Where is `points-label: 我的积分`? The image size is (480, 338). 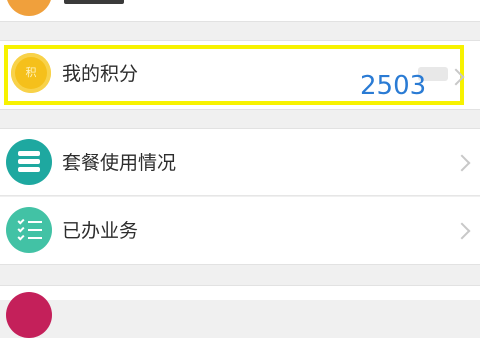 points-label: 我的积分 is located at coordinates (100, 74).